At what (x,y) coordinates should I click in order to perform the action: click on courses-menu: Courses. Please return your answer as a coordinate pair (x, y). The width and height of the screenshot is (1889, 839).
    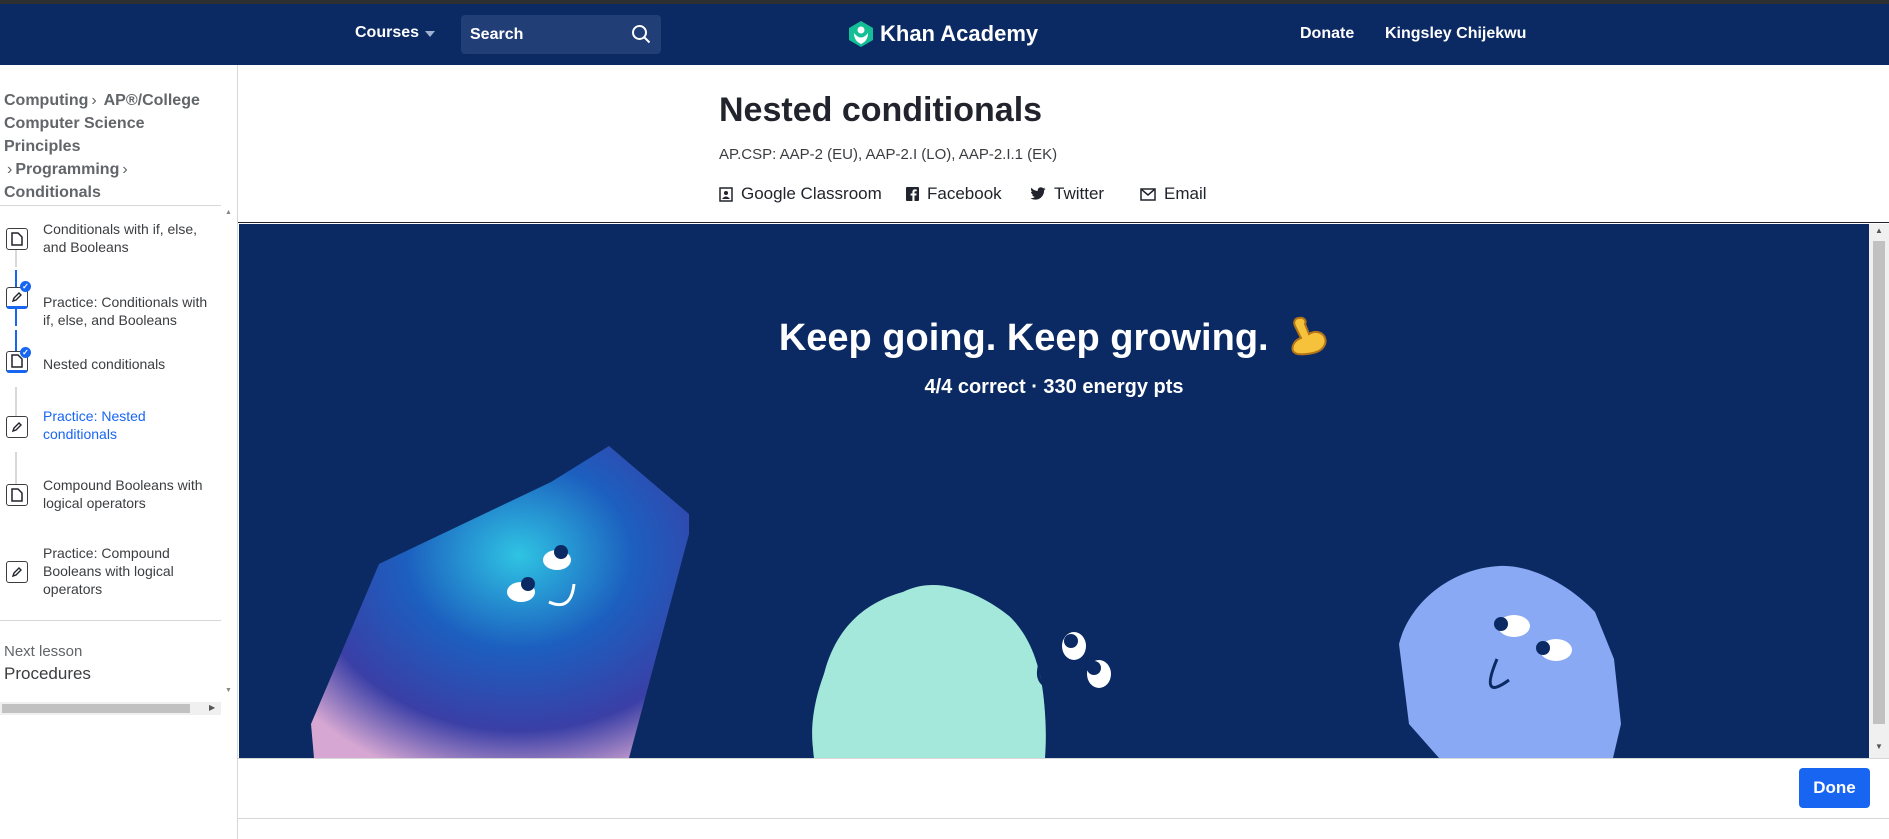
    Looking at the image, I should click on (395, 33).